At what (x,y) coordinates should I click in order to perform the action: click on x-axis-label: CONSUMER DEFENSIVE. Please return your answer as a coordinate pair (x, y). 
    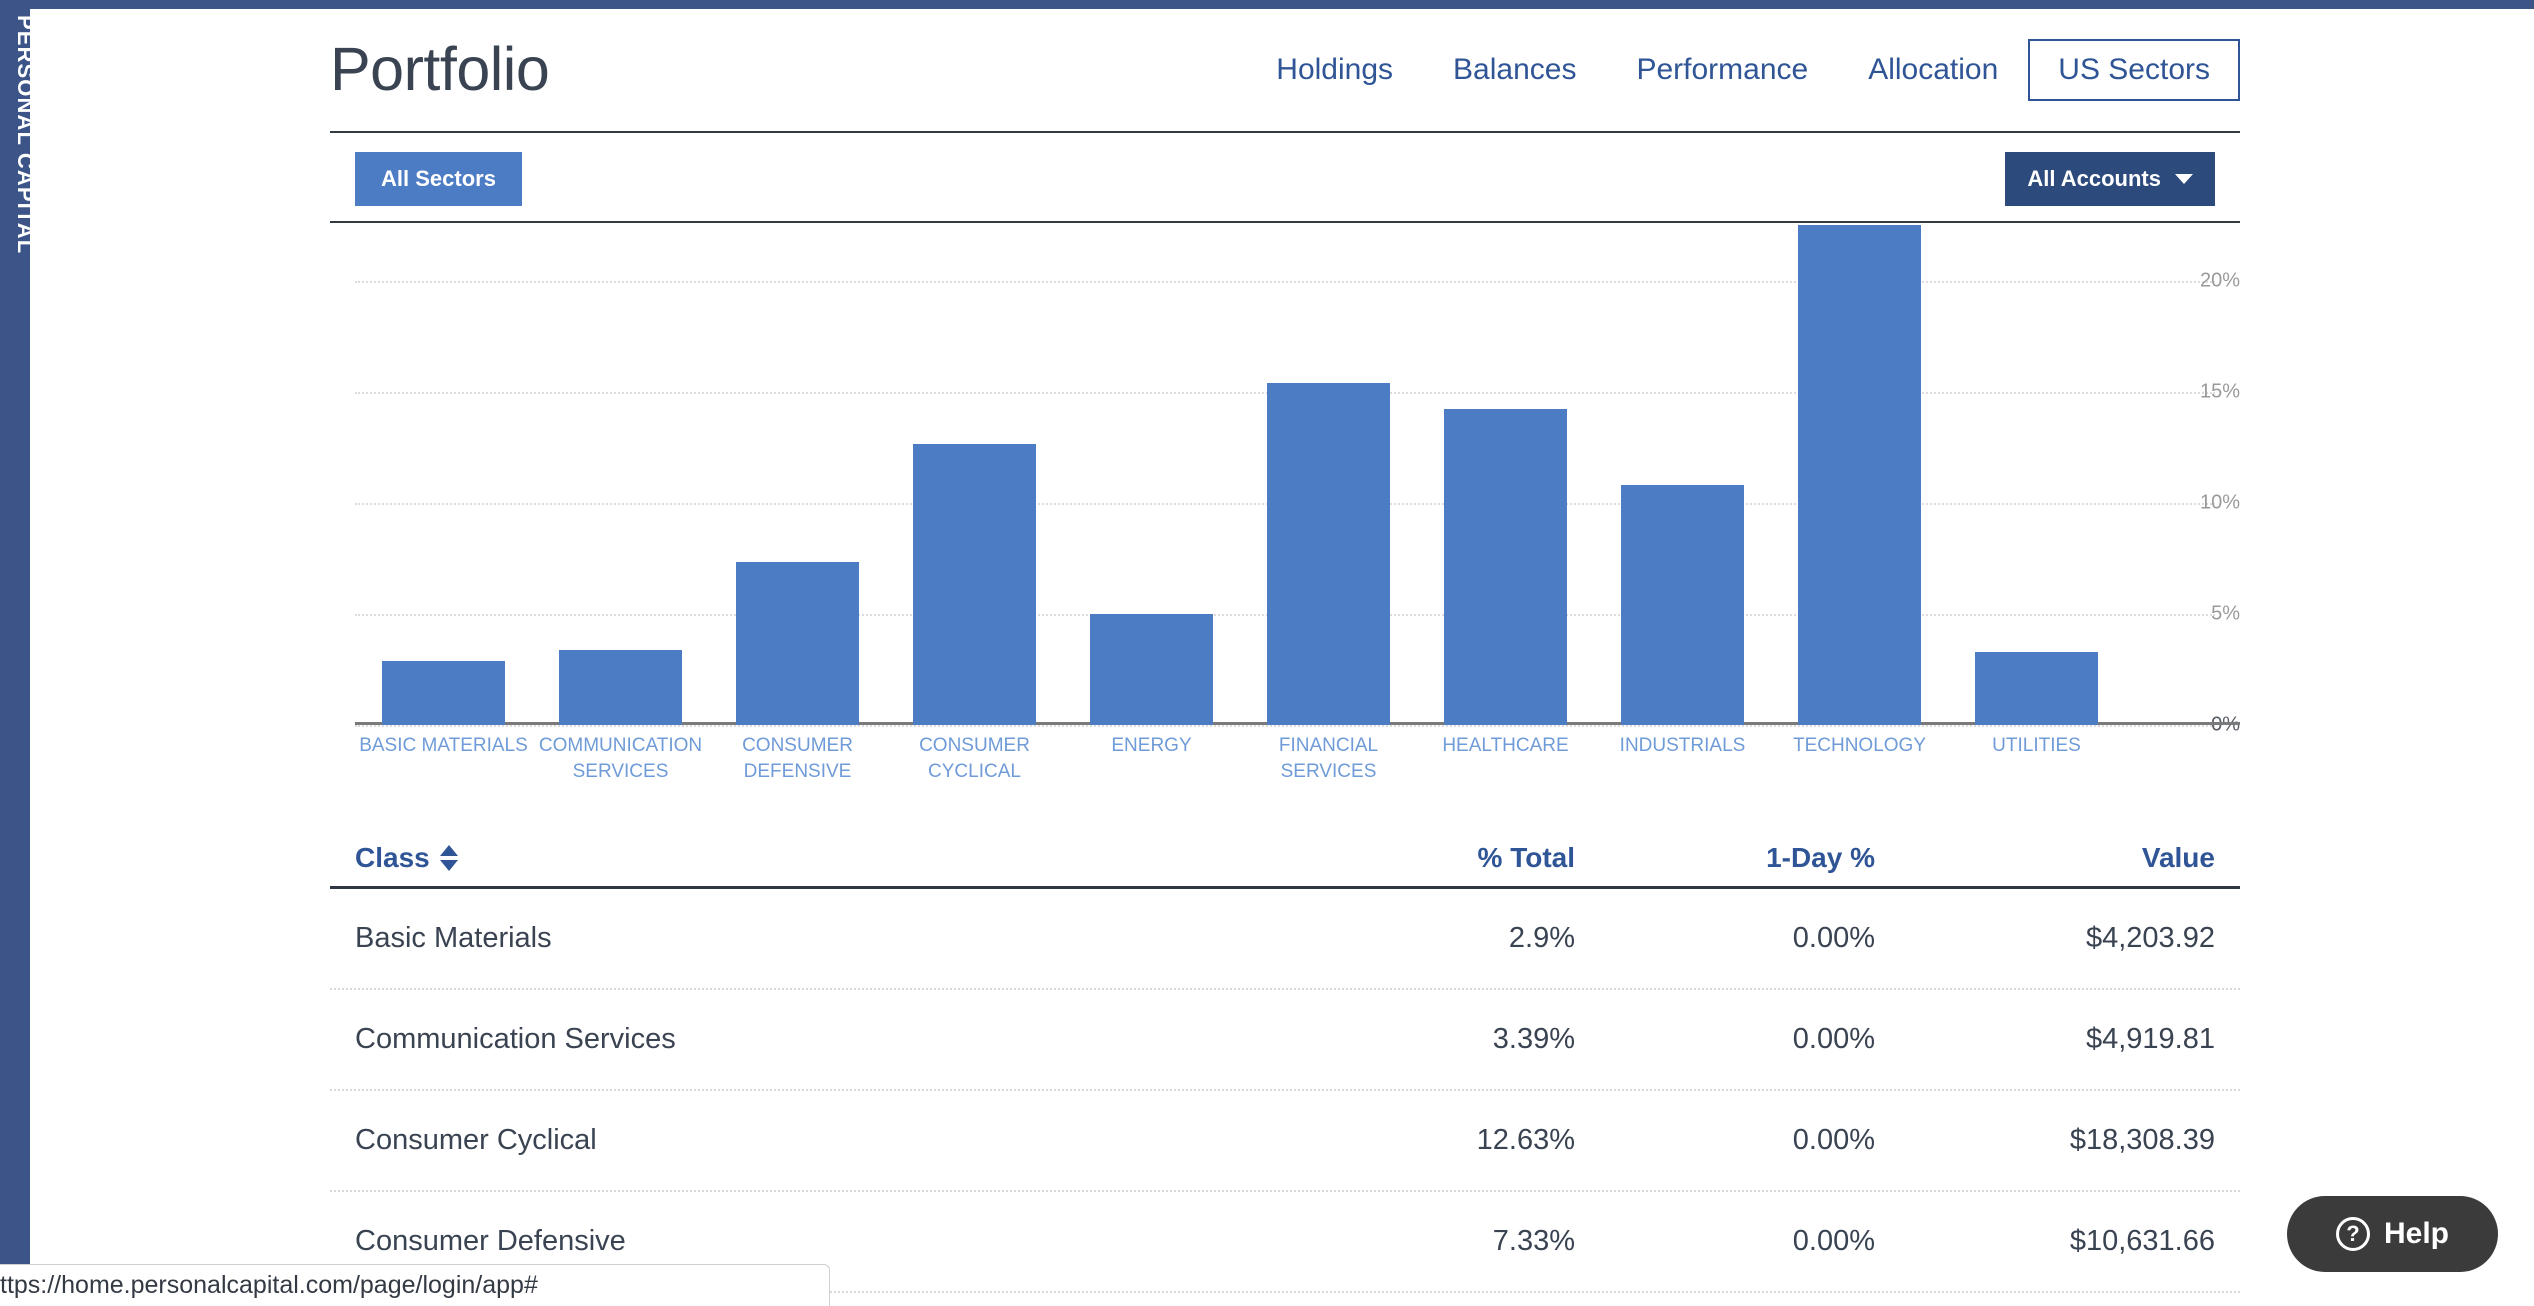
    Looking at the image, I should click on (797, 758).